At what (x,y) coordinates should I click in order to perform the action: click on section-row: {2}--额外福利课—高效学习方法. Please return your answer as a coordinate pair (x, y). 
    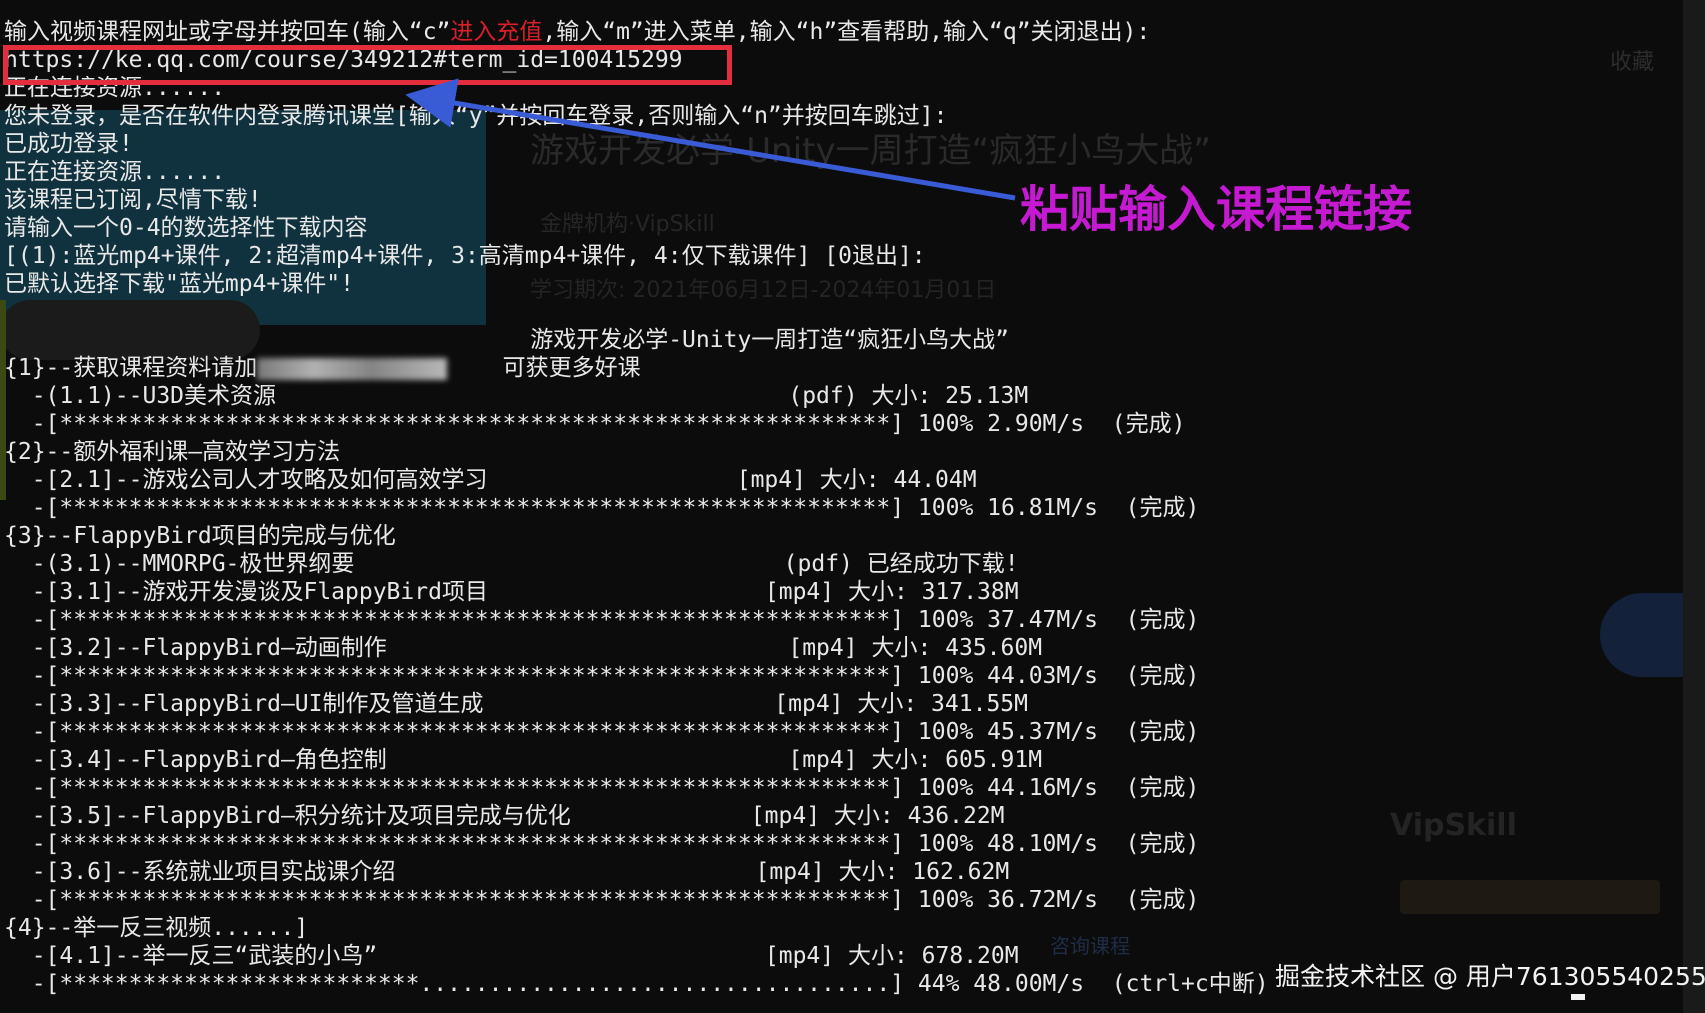
    Looking at the image, I should click on (172, 452).